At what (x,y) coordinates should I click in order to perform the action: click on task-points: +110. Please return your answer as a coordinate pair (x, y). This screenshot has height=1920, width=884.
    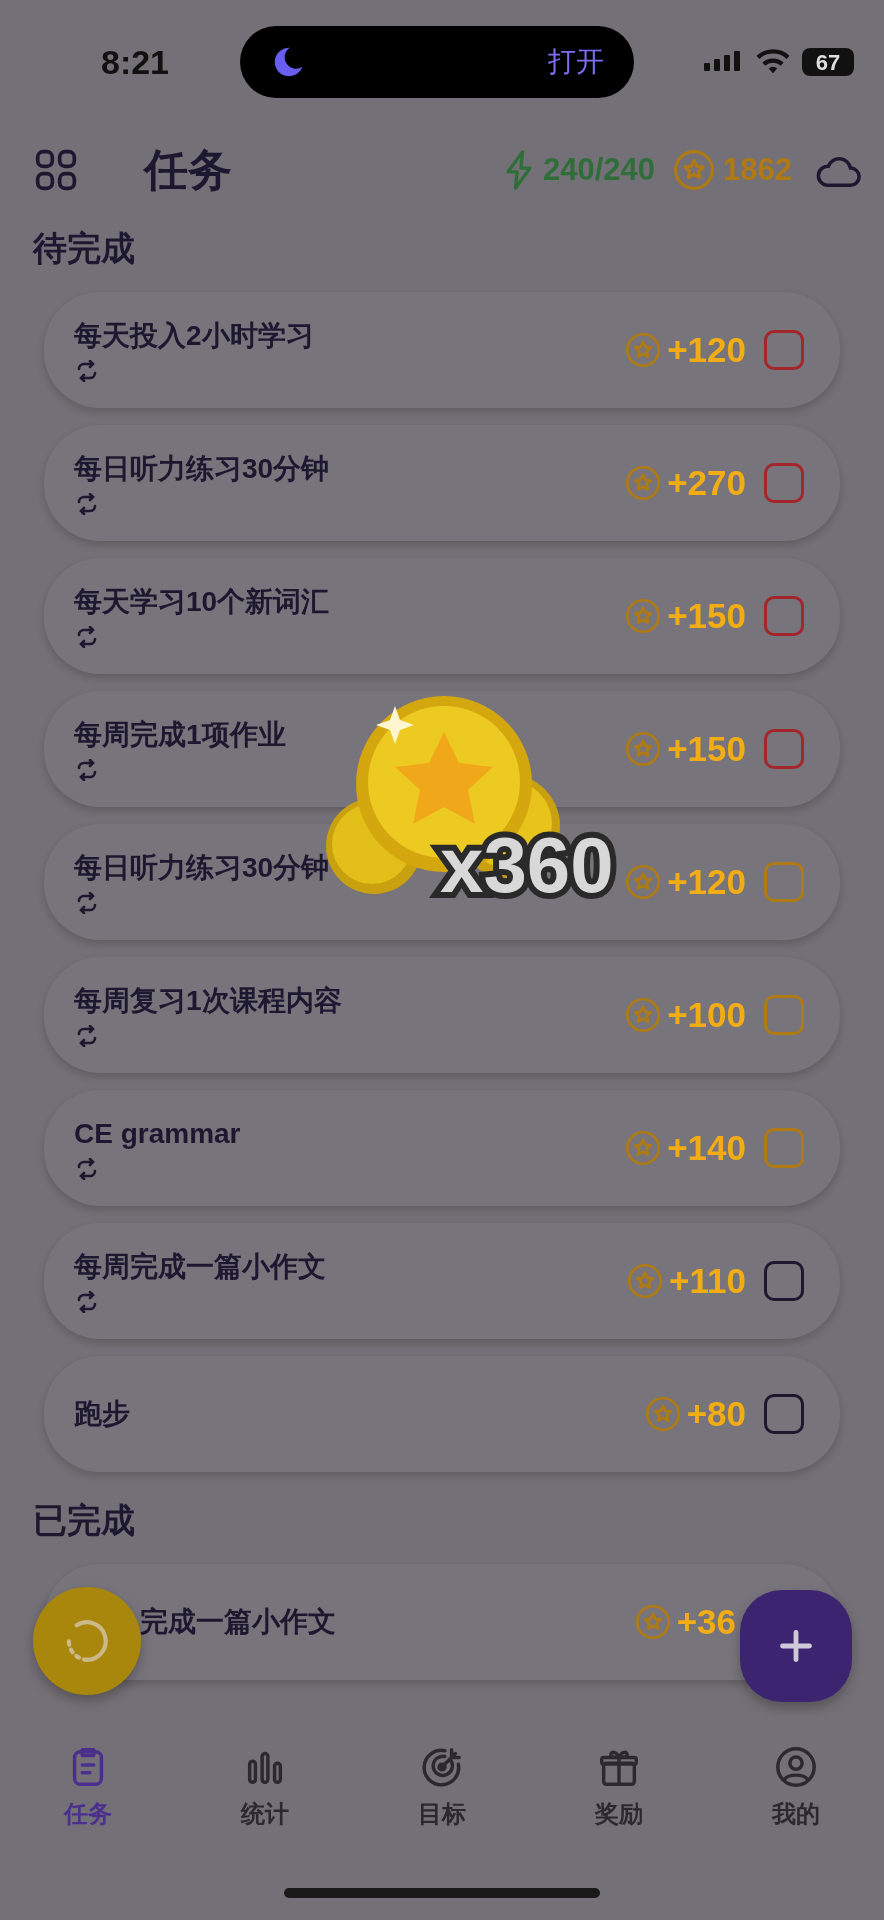
    Looking at the image, I should click on (707, 1280).